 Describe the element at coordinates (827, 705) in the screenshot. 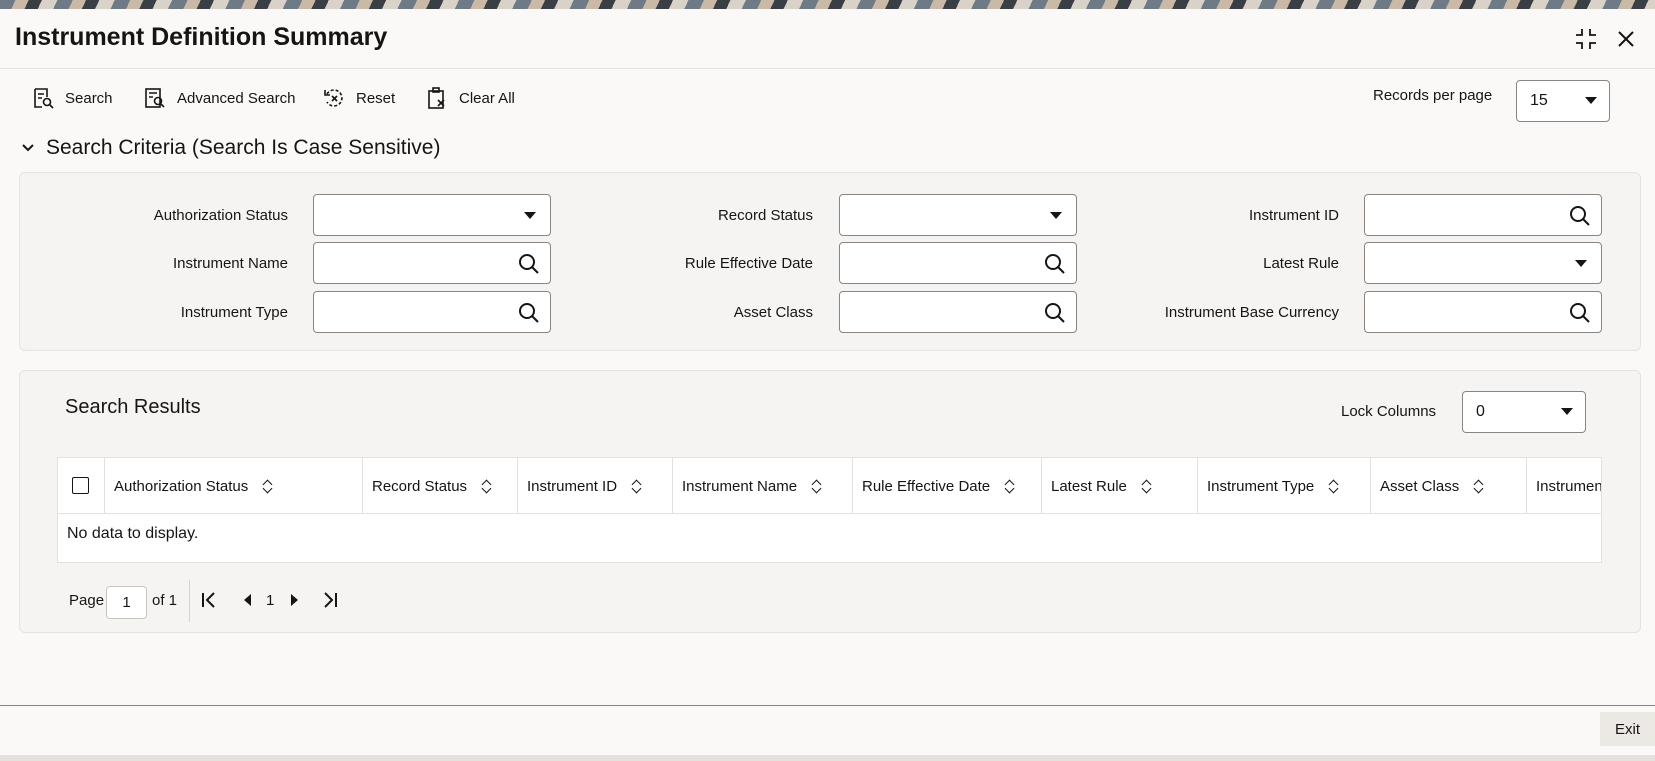

I see `footer-divider` at that location.